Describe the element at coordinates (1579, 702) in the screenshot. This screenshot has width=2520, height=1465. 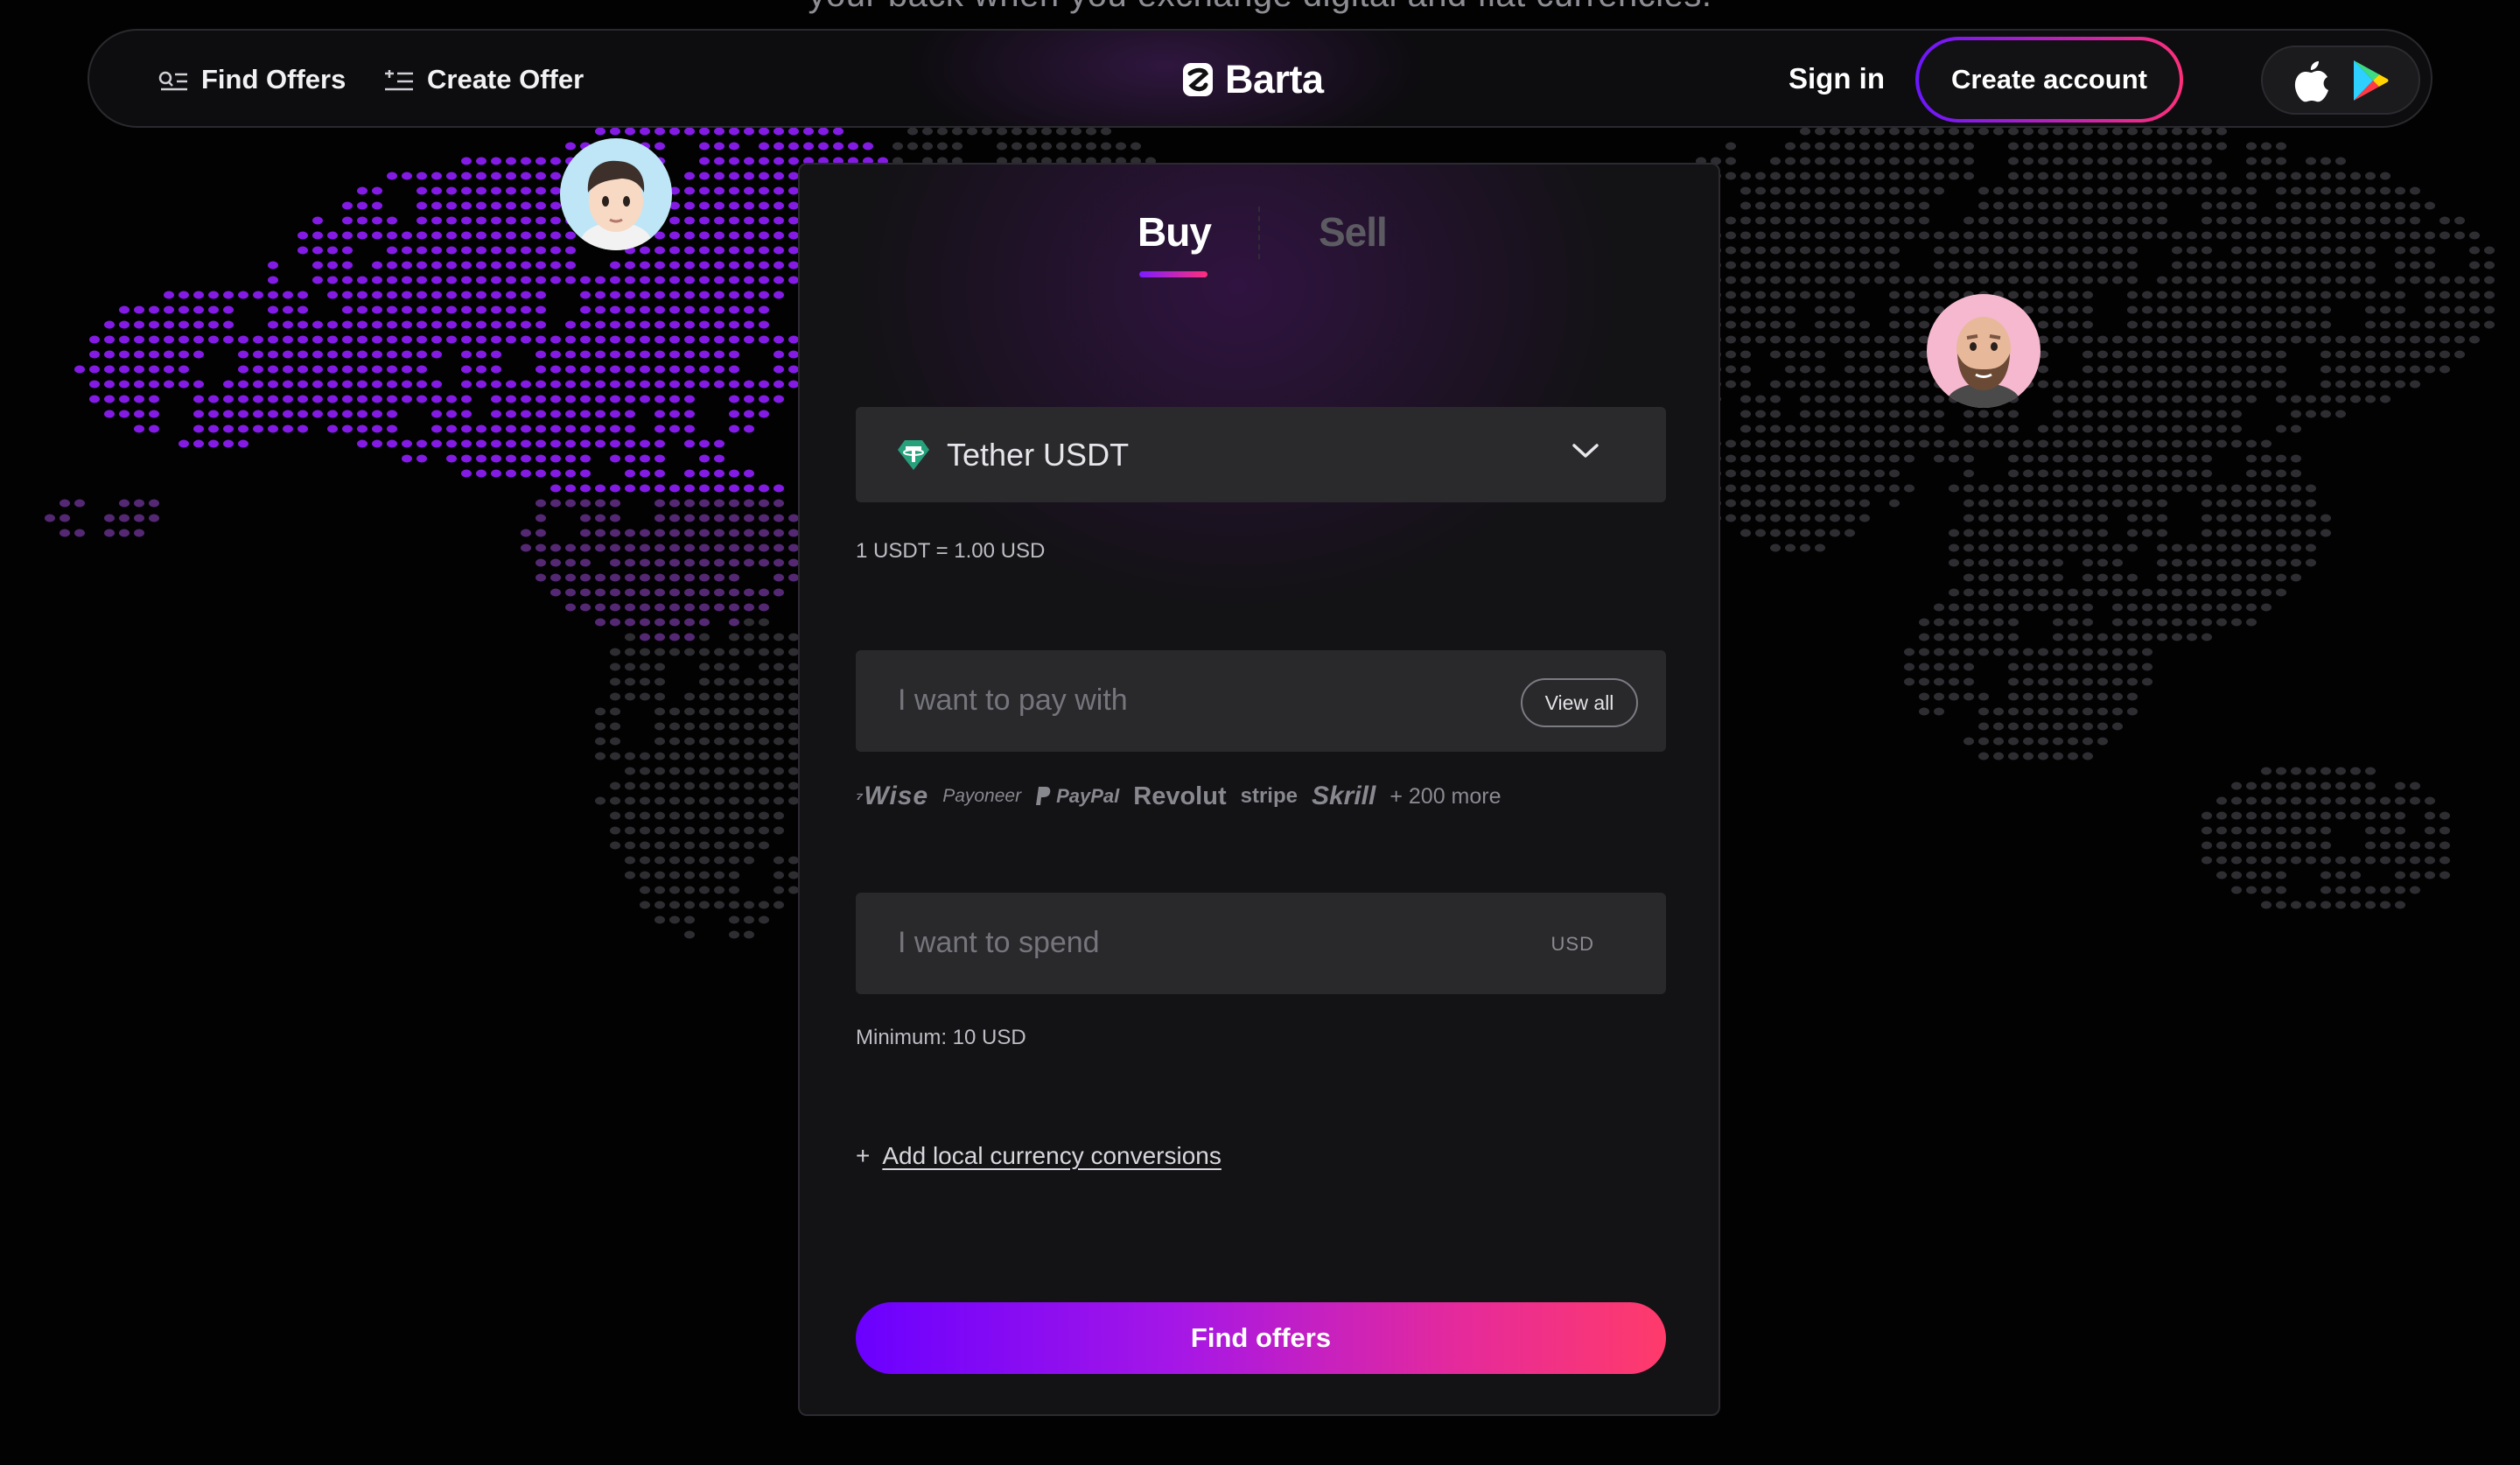
I see `view-all-button: View all` at that location.